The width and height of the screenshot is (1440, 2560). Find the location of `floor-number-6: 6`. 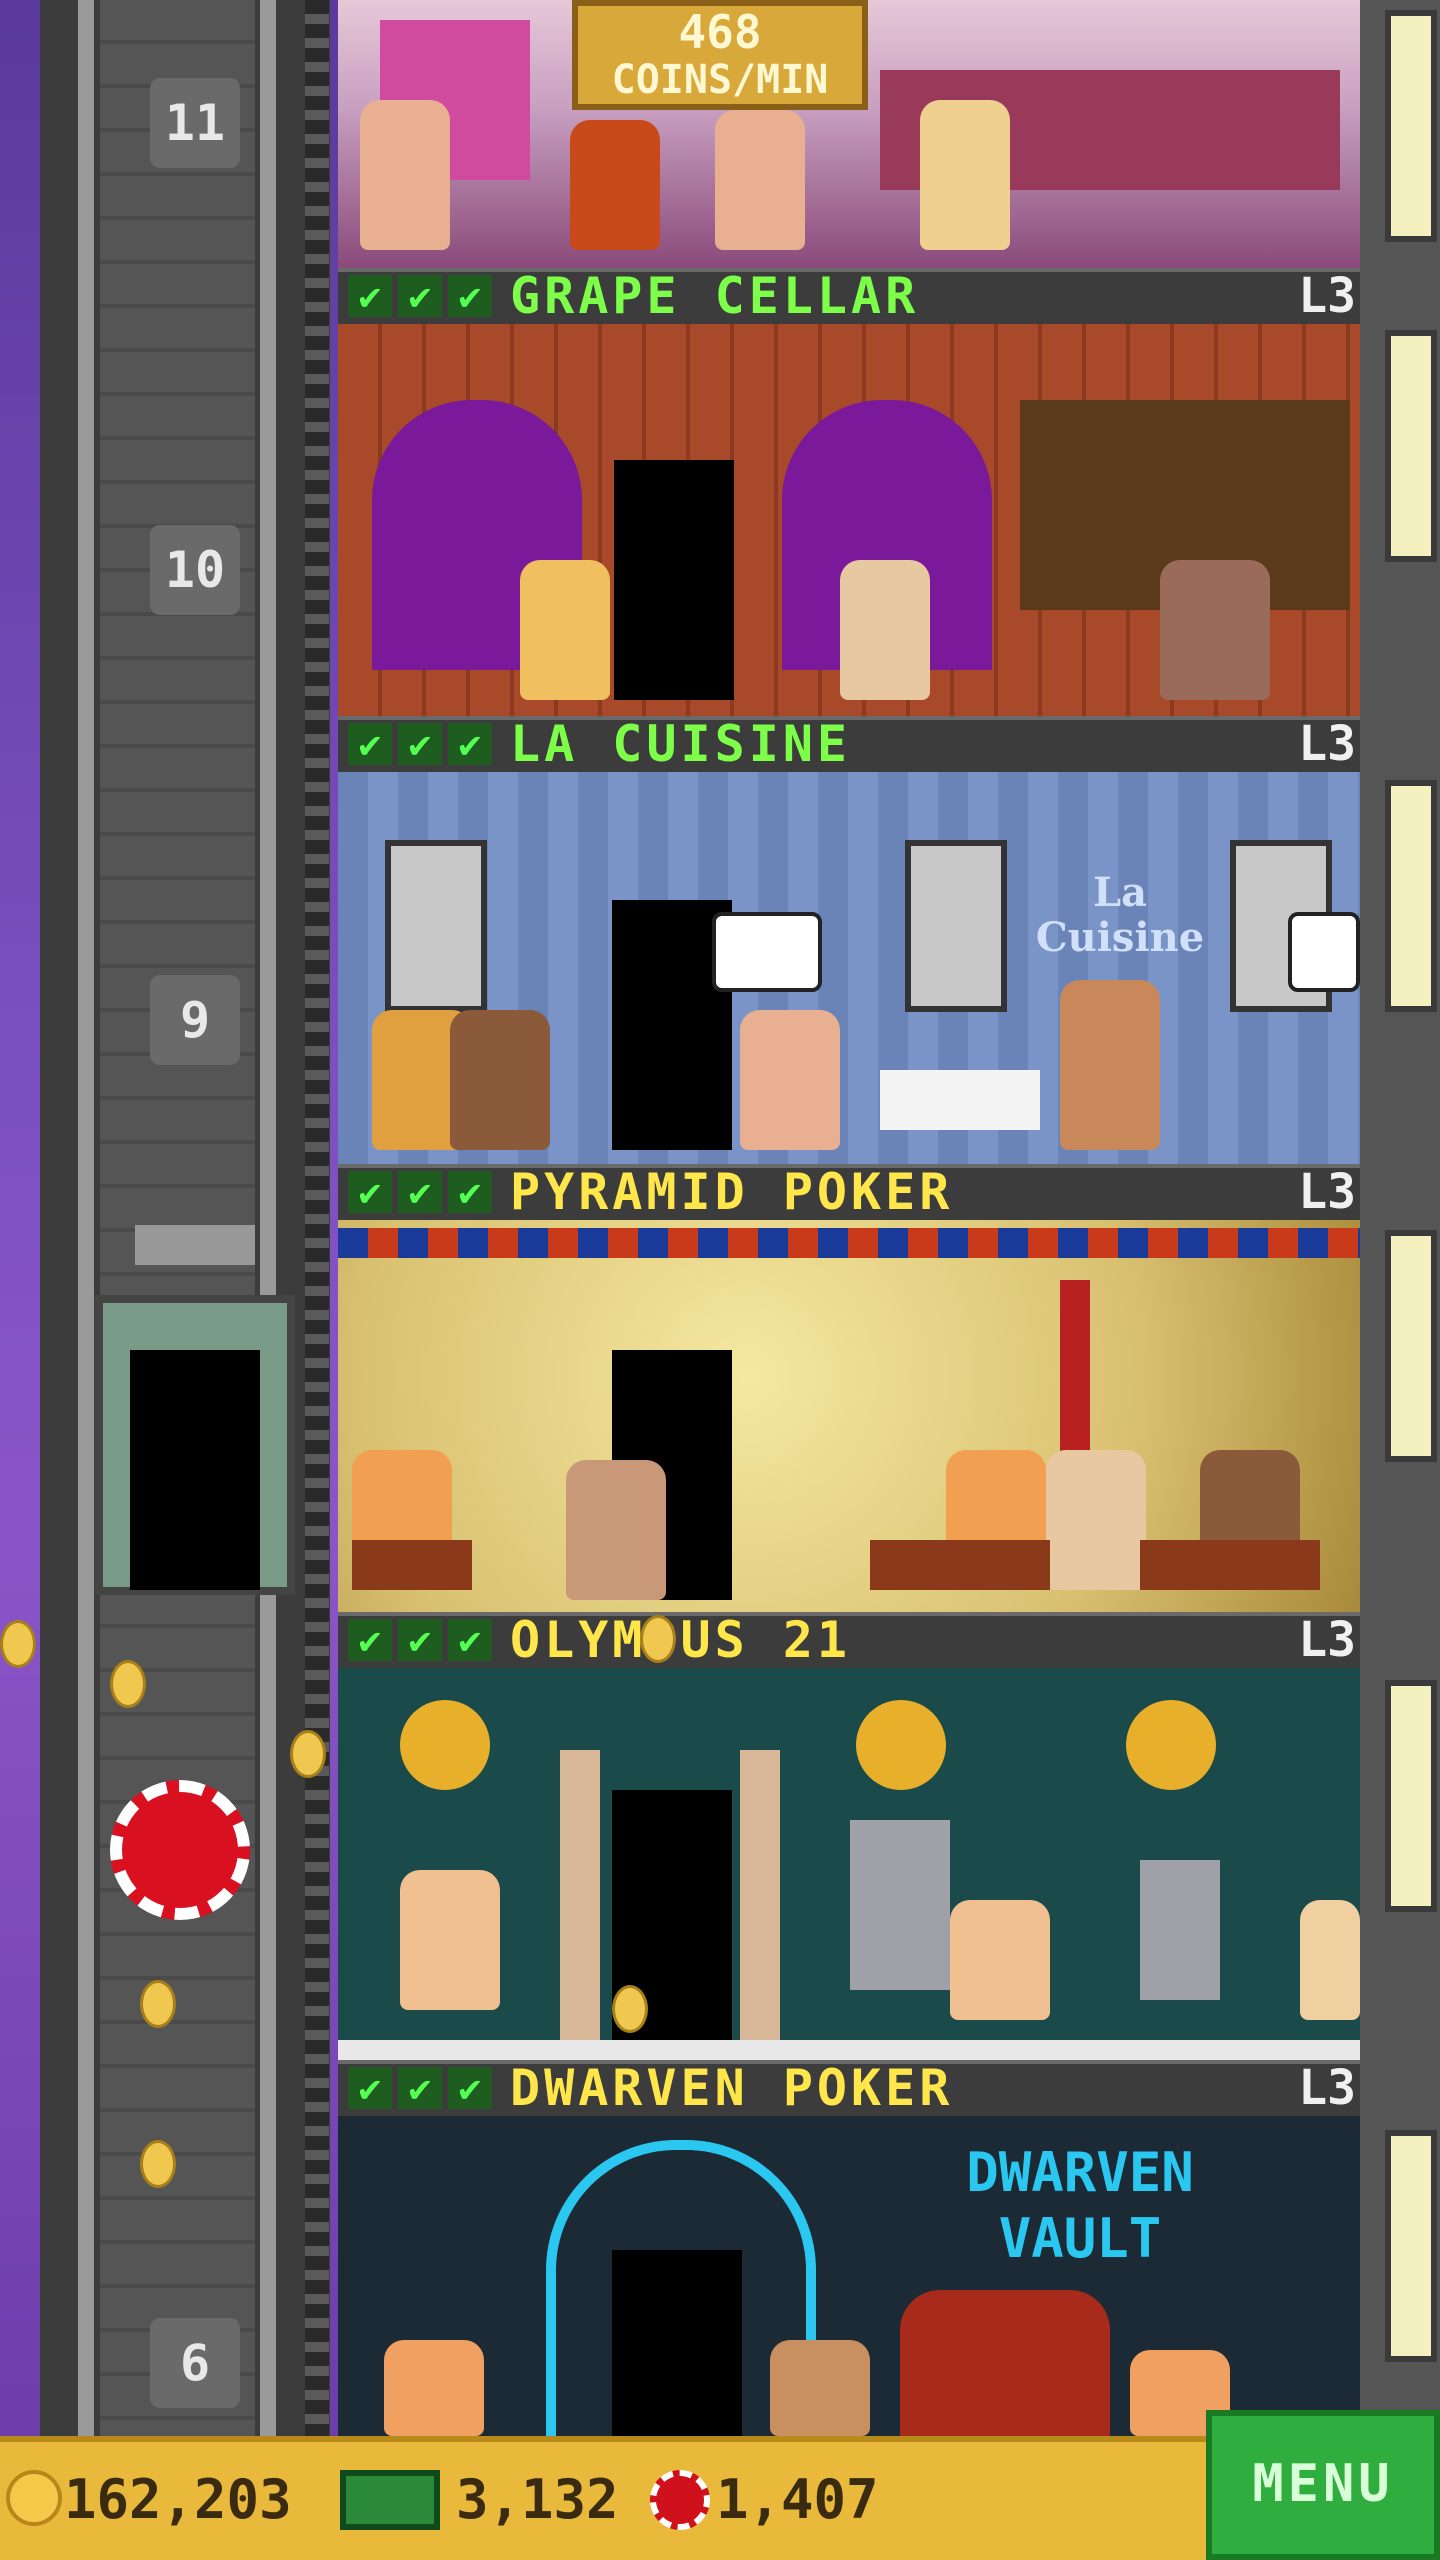

floor-number-6: 6 is located at coordinates (195, 2363).